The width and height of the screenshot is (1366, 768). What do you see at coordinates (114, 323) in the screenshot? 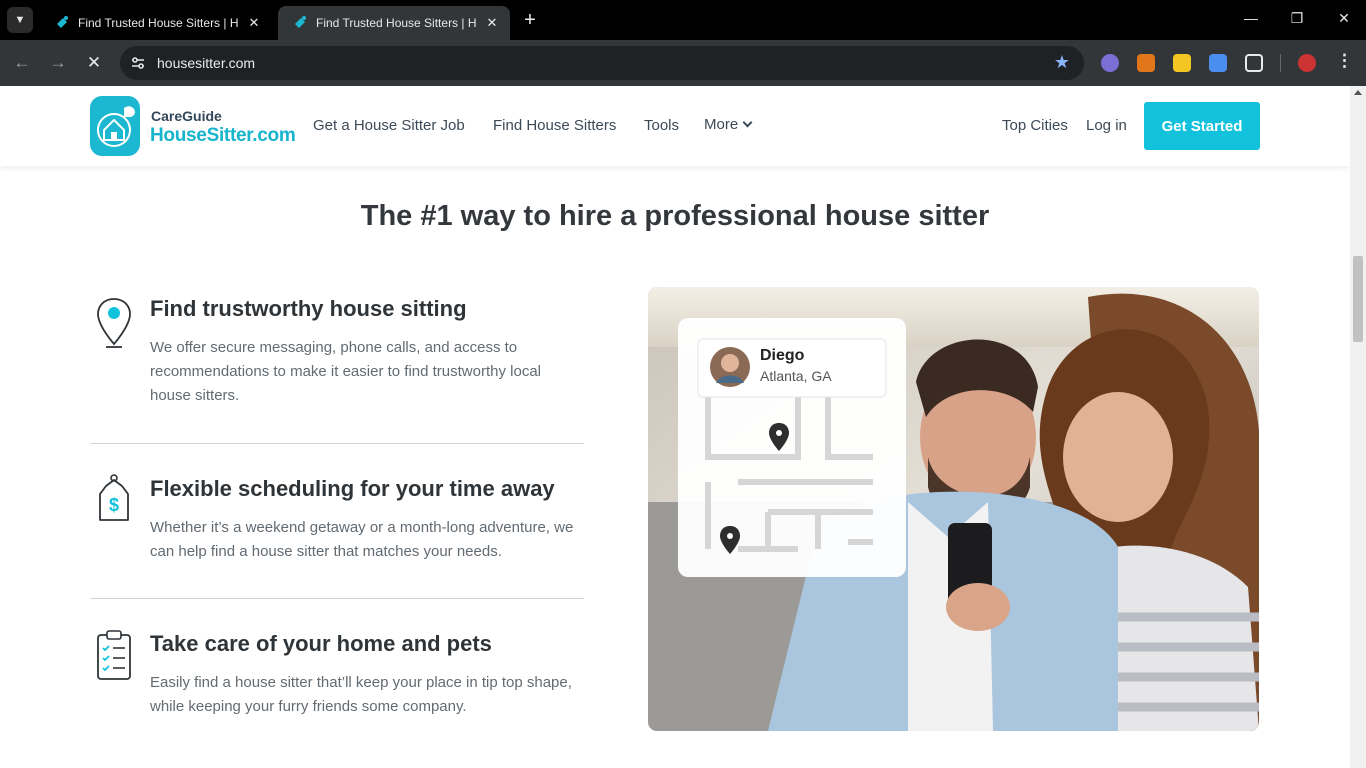
I see `map-pin-icon` at bounding box center [114, 323].